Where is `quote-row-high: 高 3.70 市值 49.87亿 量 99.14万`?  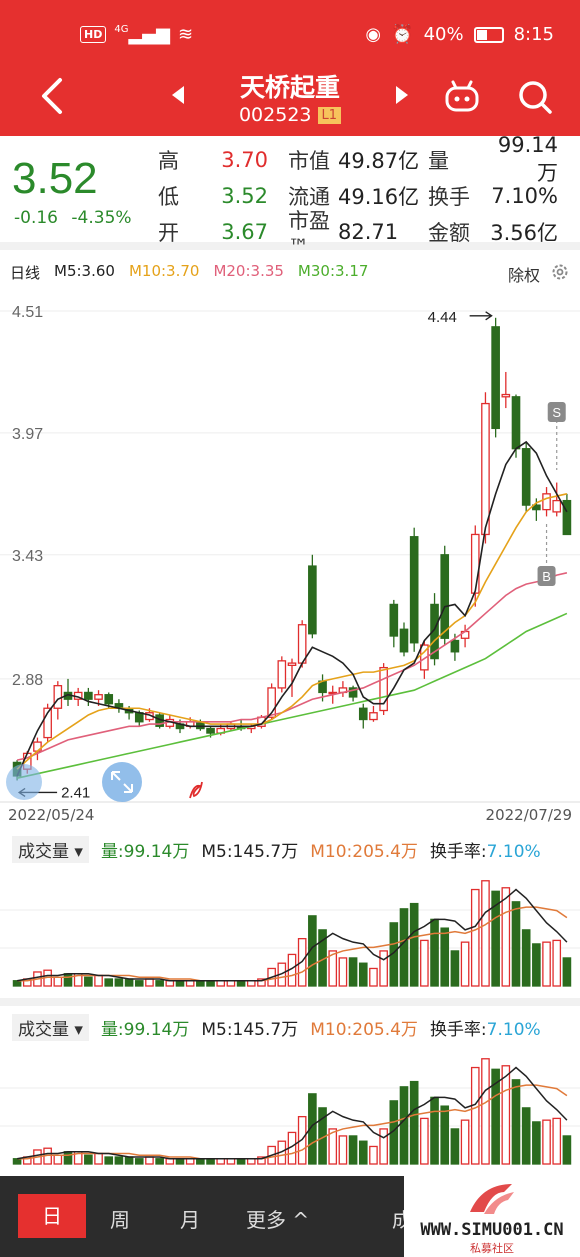 quote-row-high: 高 3.70 市值 49.87亿 量 99.14万 is located at coordinates (367, 159).